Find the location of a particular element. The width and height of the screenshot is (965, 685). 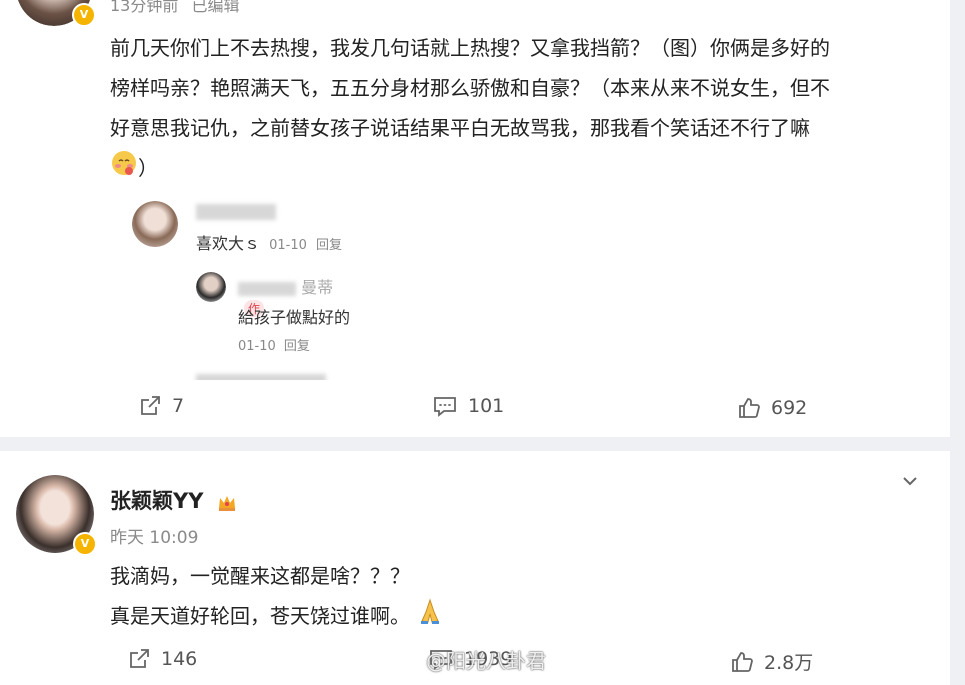

repost-button: 146 is located at coordinates (162, 659).